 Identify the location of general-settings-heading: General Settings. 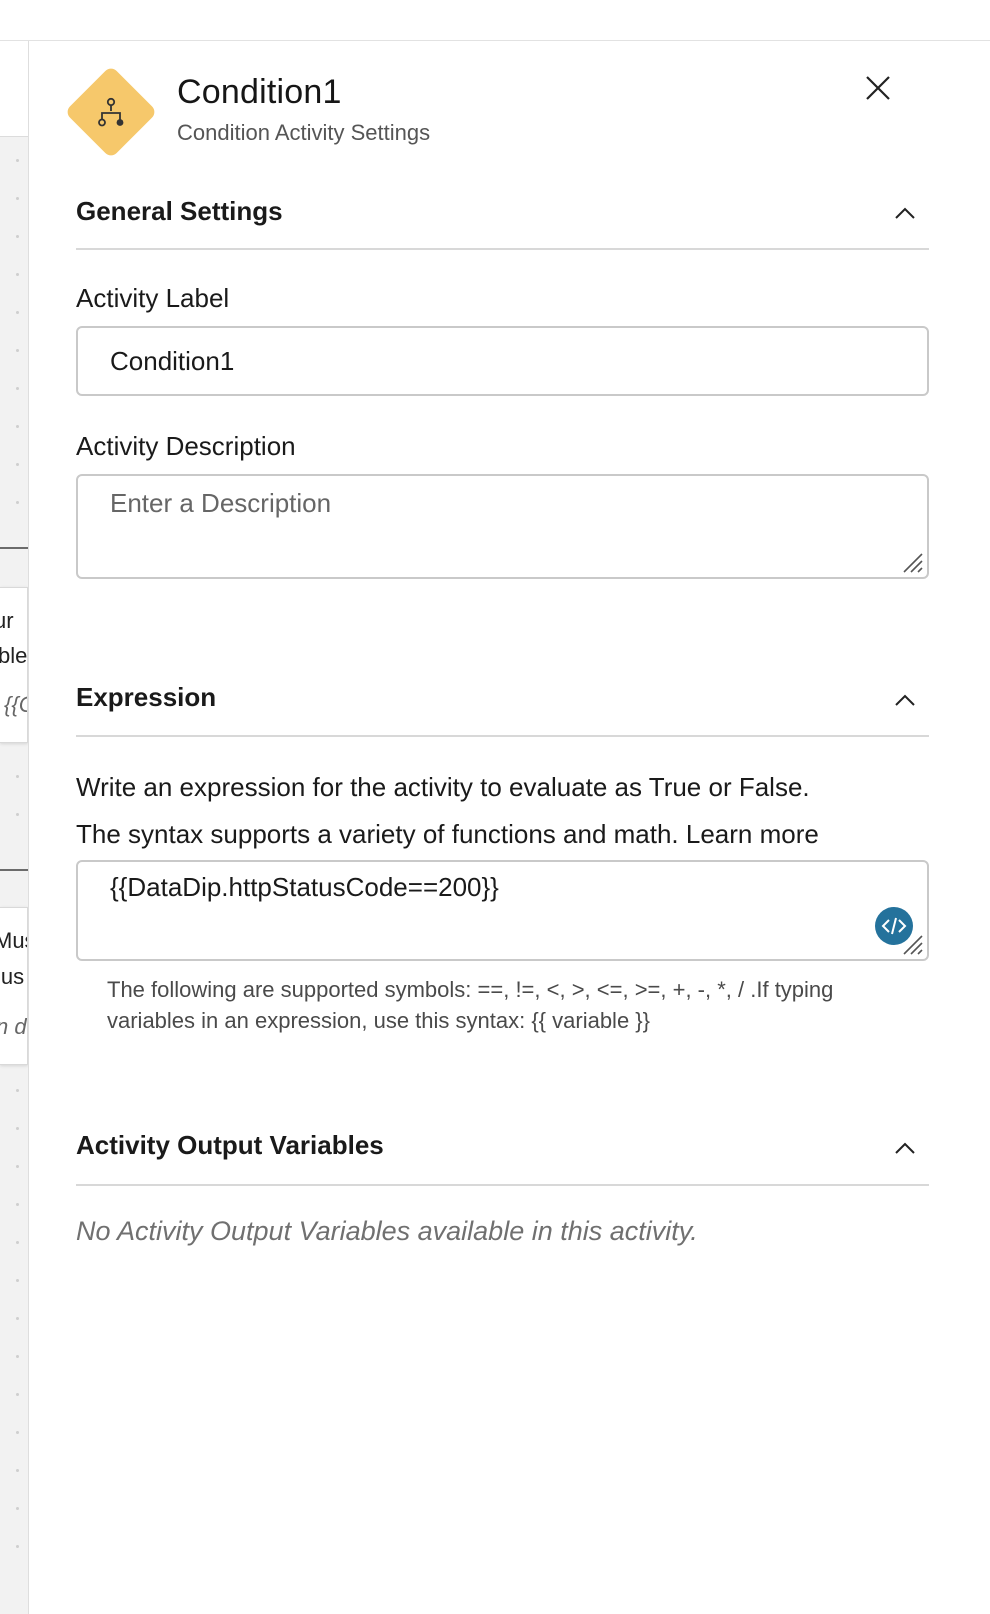
(179, 211).